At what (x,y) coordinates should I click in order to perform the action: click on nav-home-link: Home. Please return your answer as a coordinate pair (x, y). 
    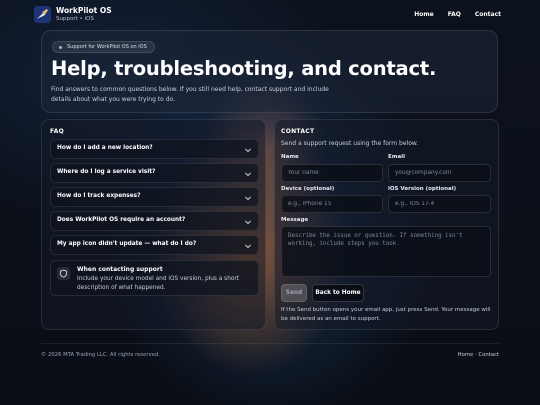
    Looking at the image, I should click on (423, 14).